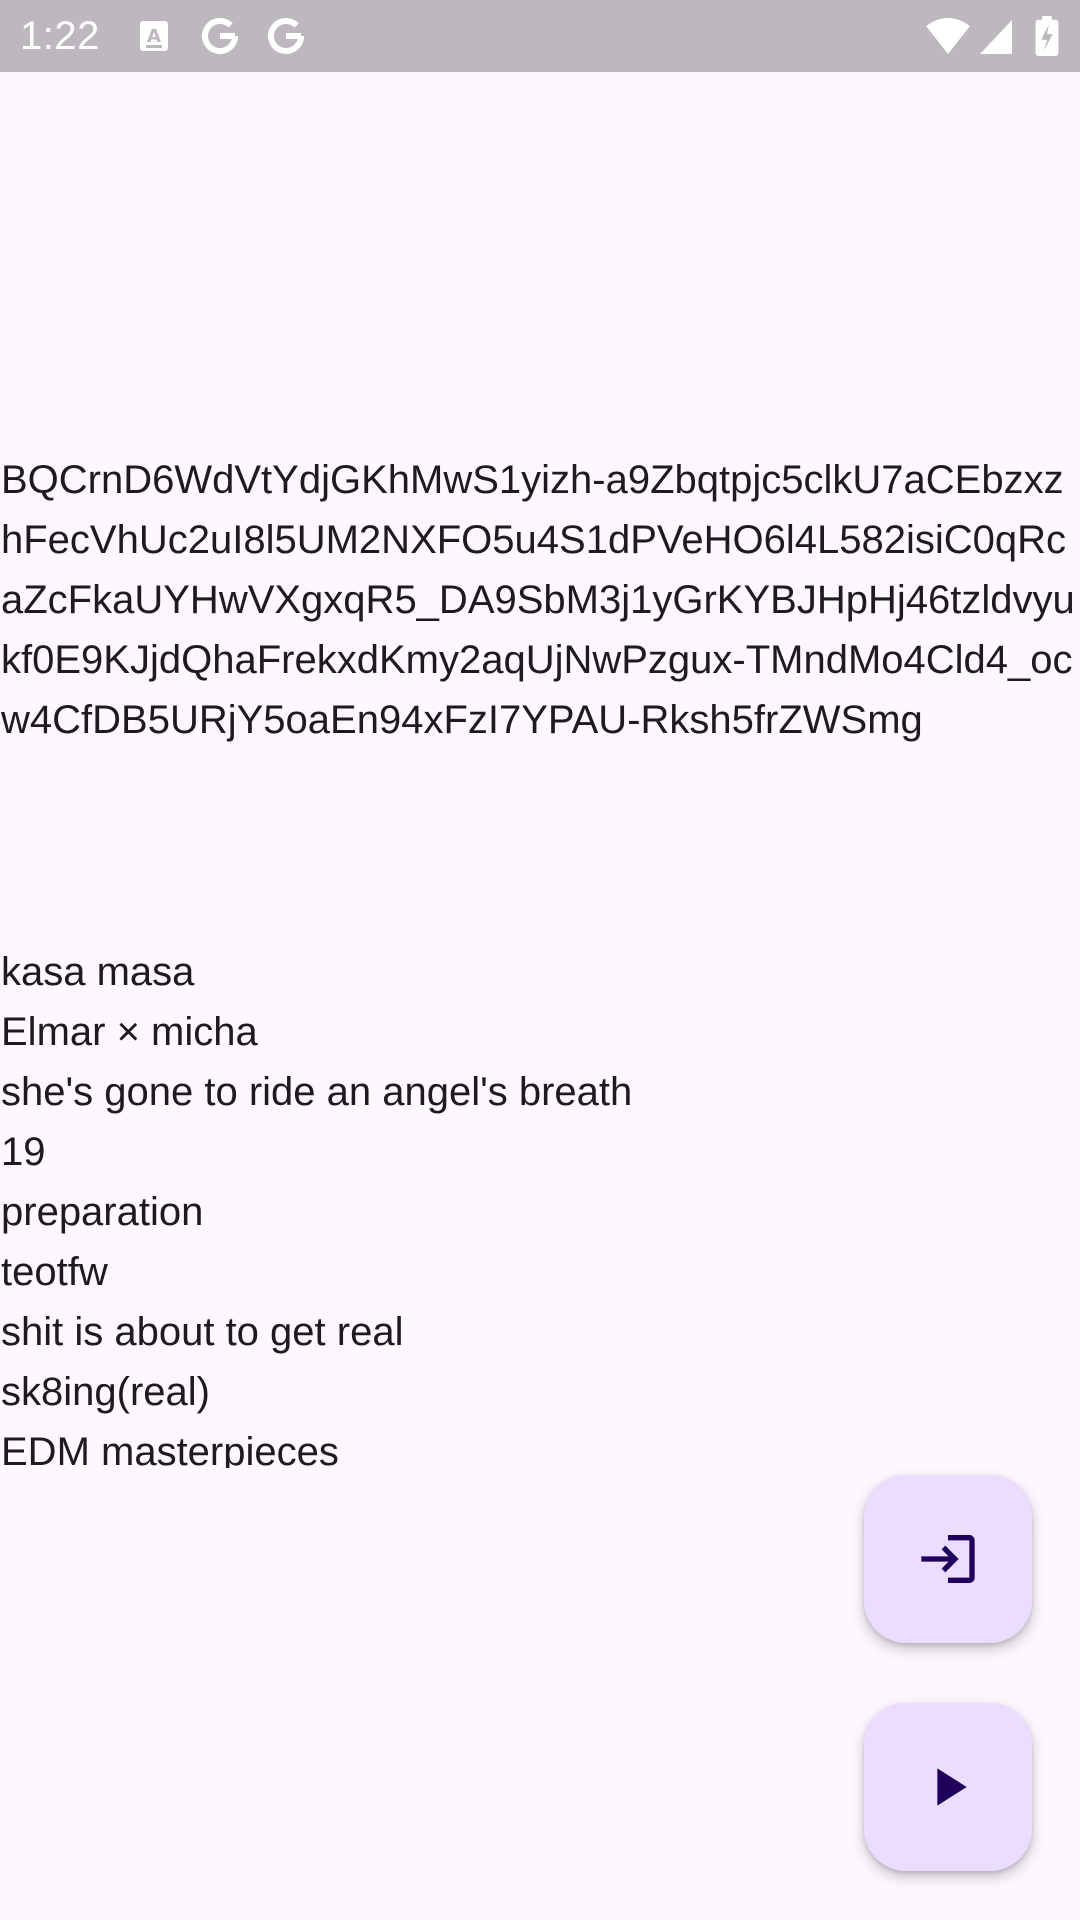 This screenshot has height=1920, width=1080. I want to click on playlist-item: preparation, so click(536, 1212).